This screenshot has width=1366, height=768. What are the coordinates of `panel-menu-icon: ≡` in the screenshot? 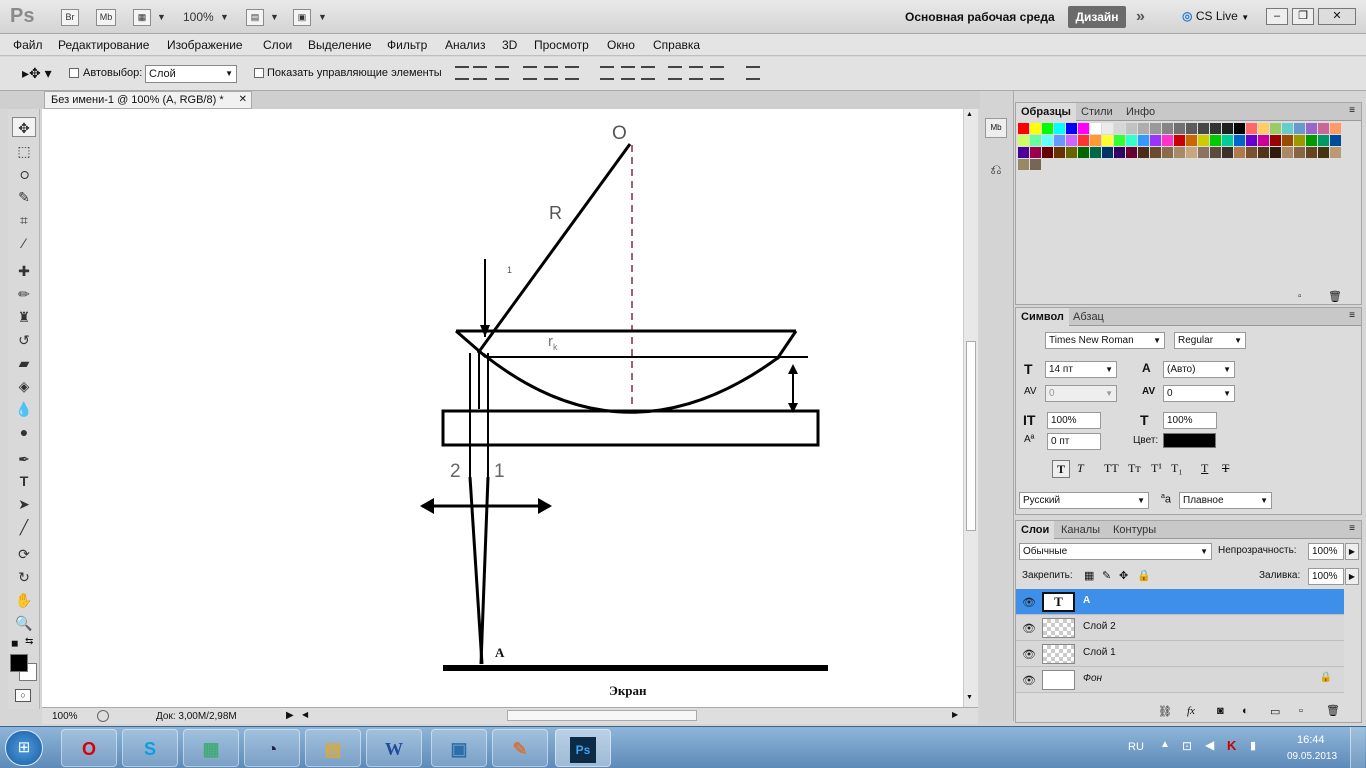 It's located at (1352, 315).